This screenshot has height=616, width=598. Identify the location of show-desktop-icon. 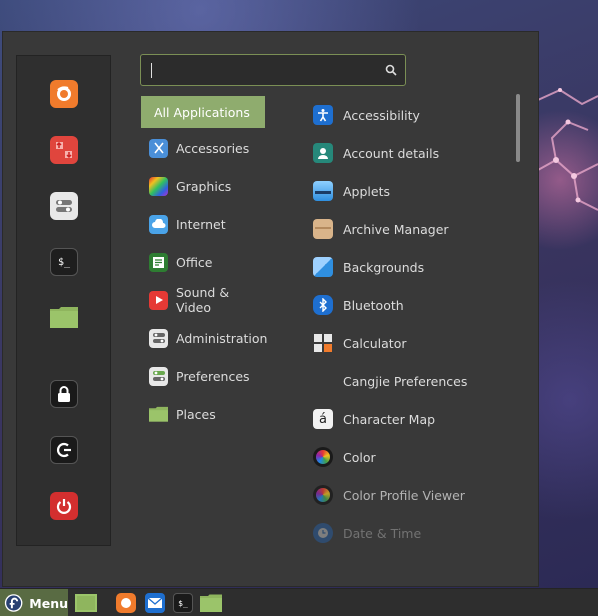
(86, 603).